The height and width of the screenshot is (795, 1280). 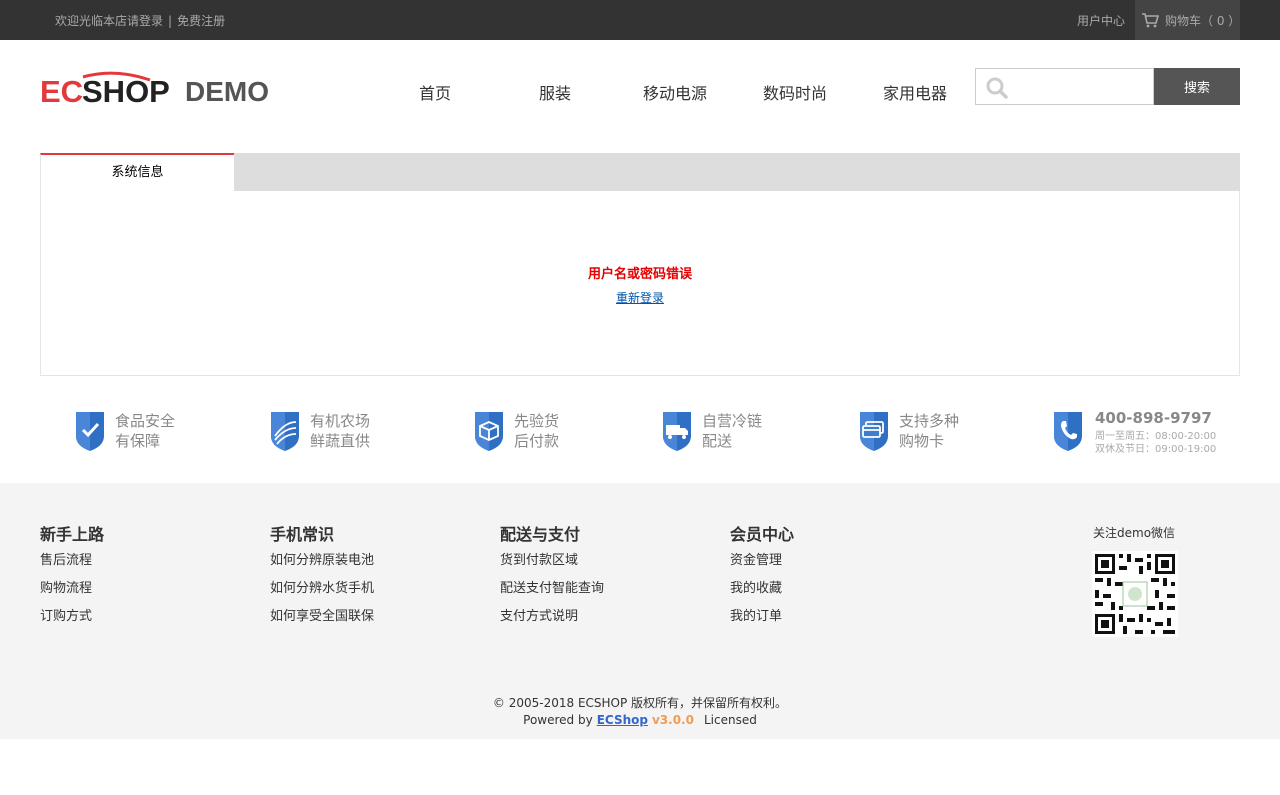 I want to click on nav-item-home: 首页, so click(x=435, y=92).